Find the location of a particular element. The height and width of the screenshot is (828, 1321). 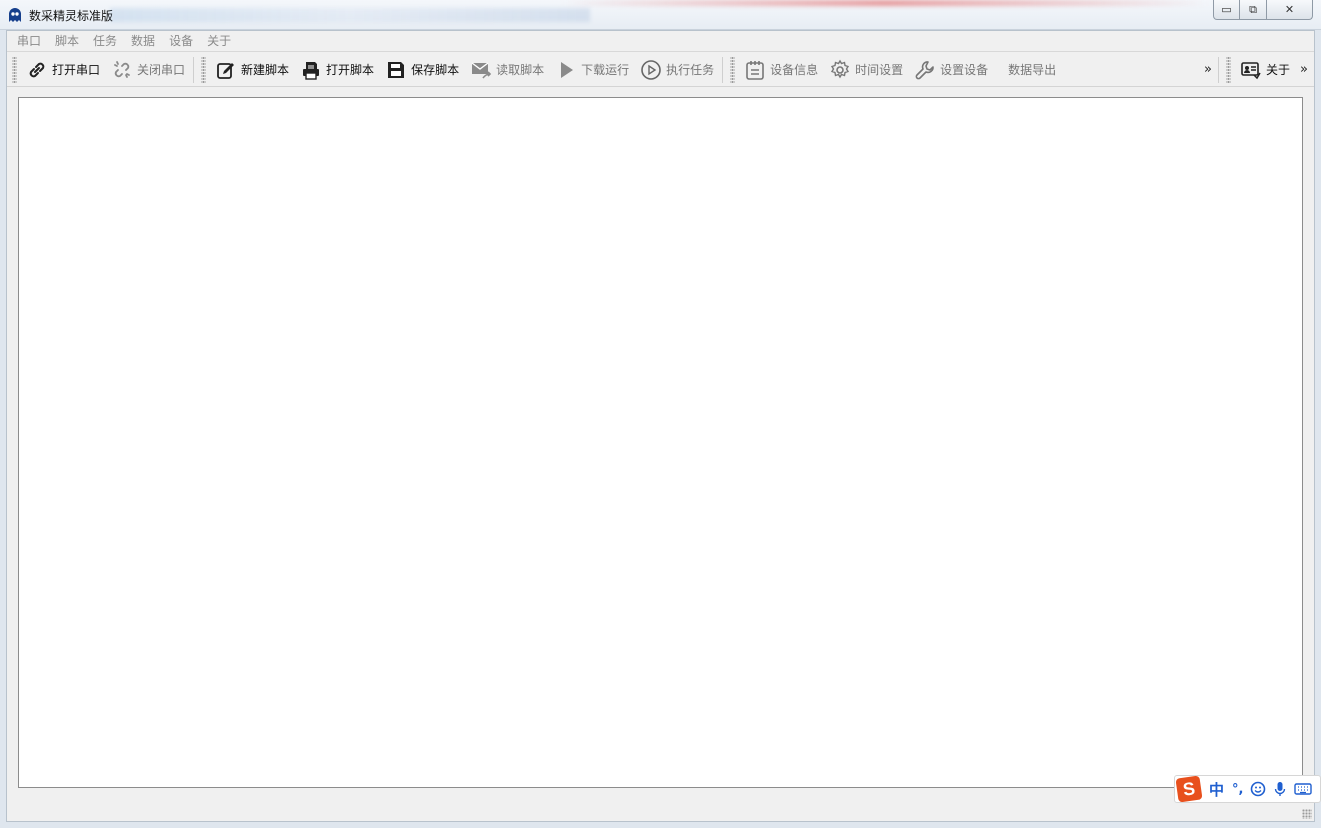

data-export-button: 数据导出 is located at coordinates (1028, 70).